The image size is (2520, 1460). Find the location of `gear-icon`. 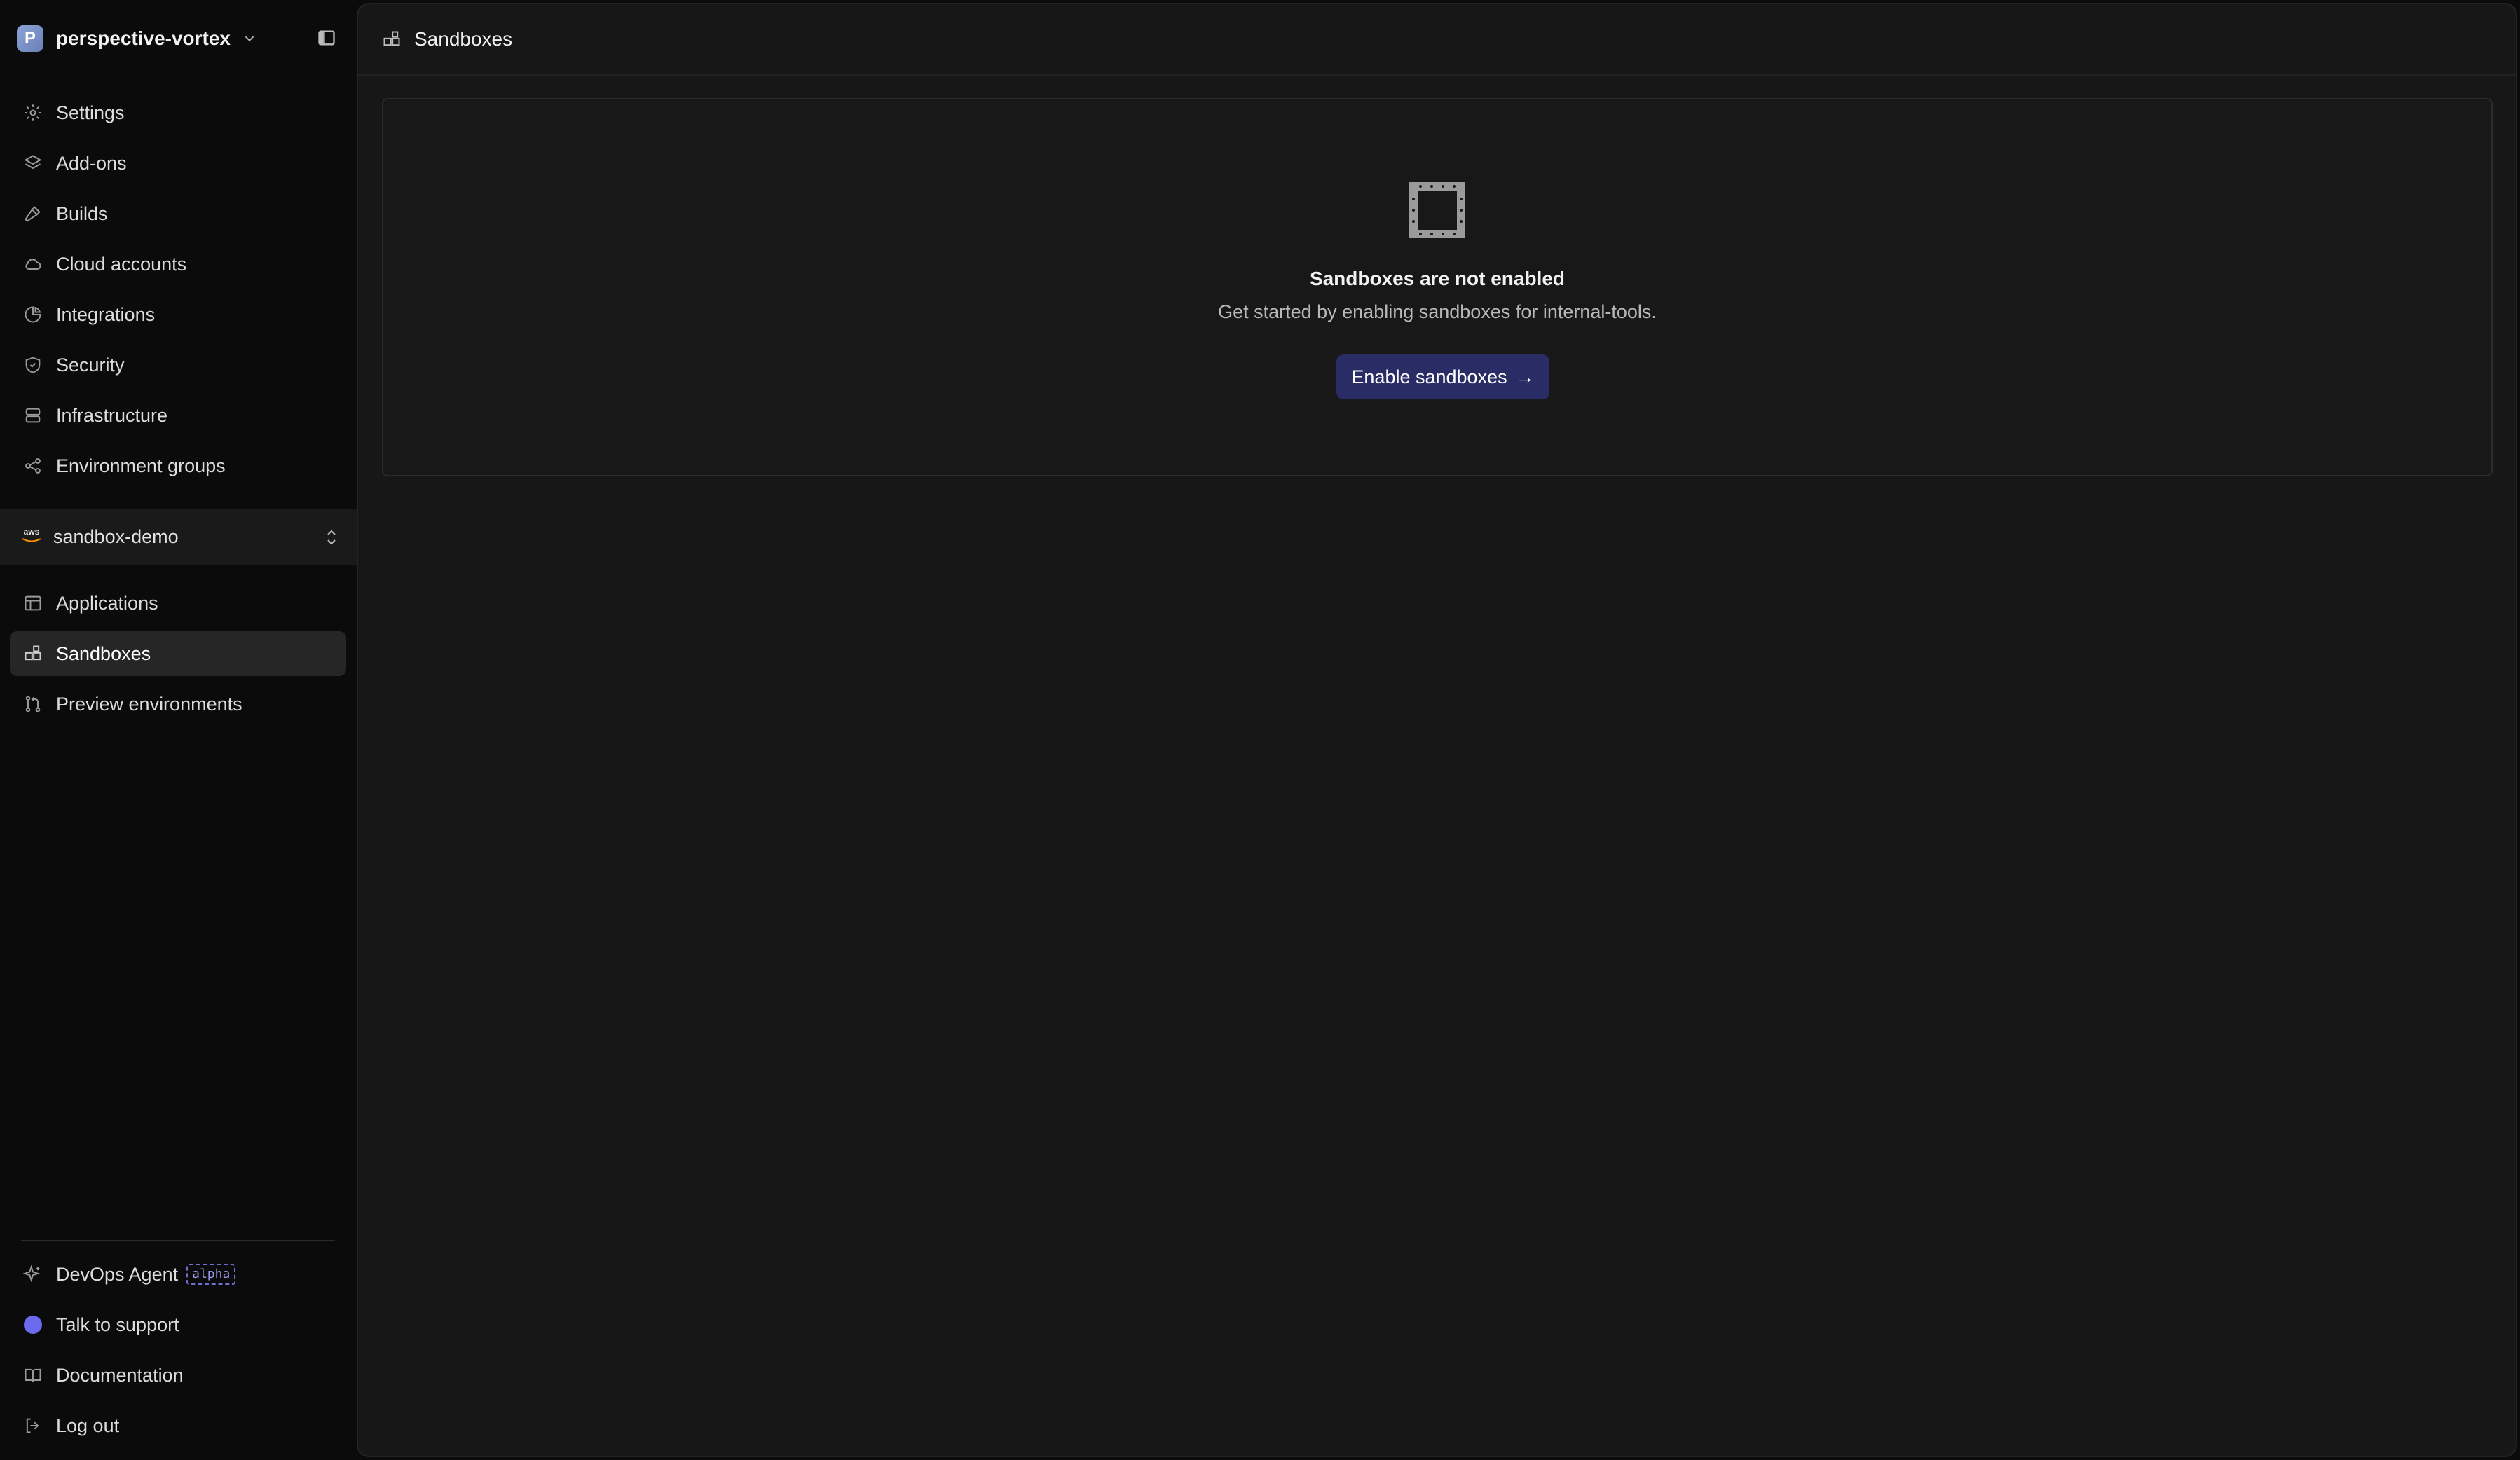

gear-icon is located at coordinates (32, 112).